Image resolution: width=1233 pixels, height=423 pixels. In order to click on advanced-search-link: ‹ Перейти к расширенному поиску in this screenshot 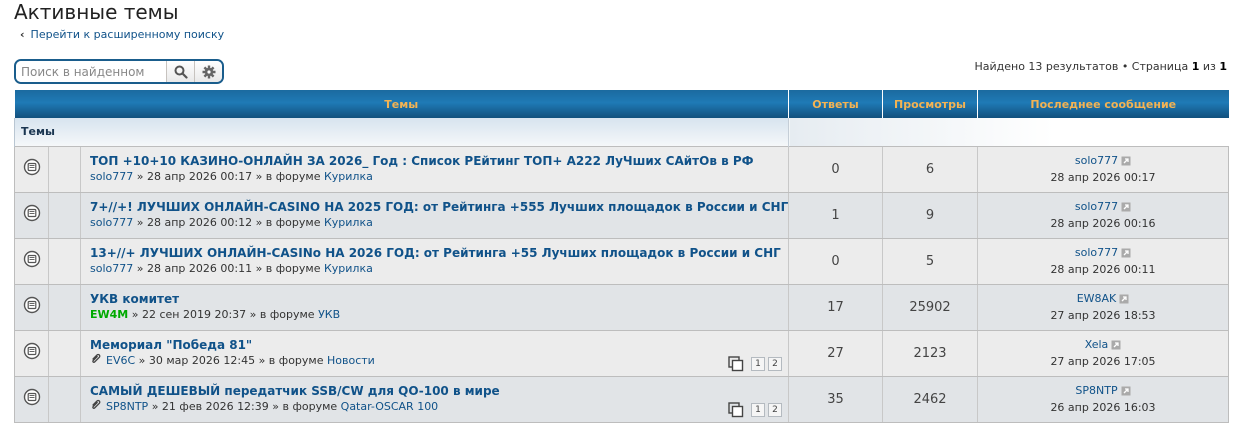, I will do `click(122, 34)`.